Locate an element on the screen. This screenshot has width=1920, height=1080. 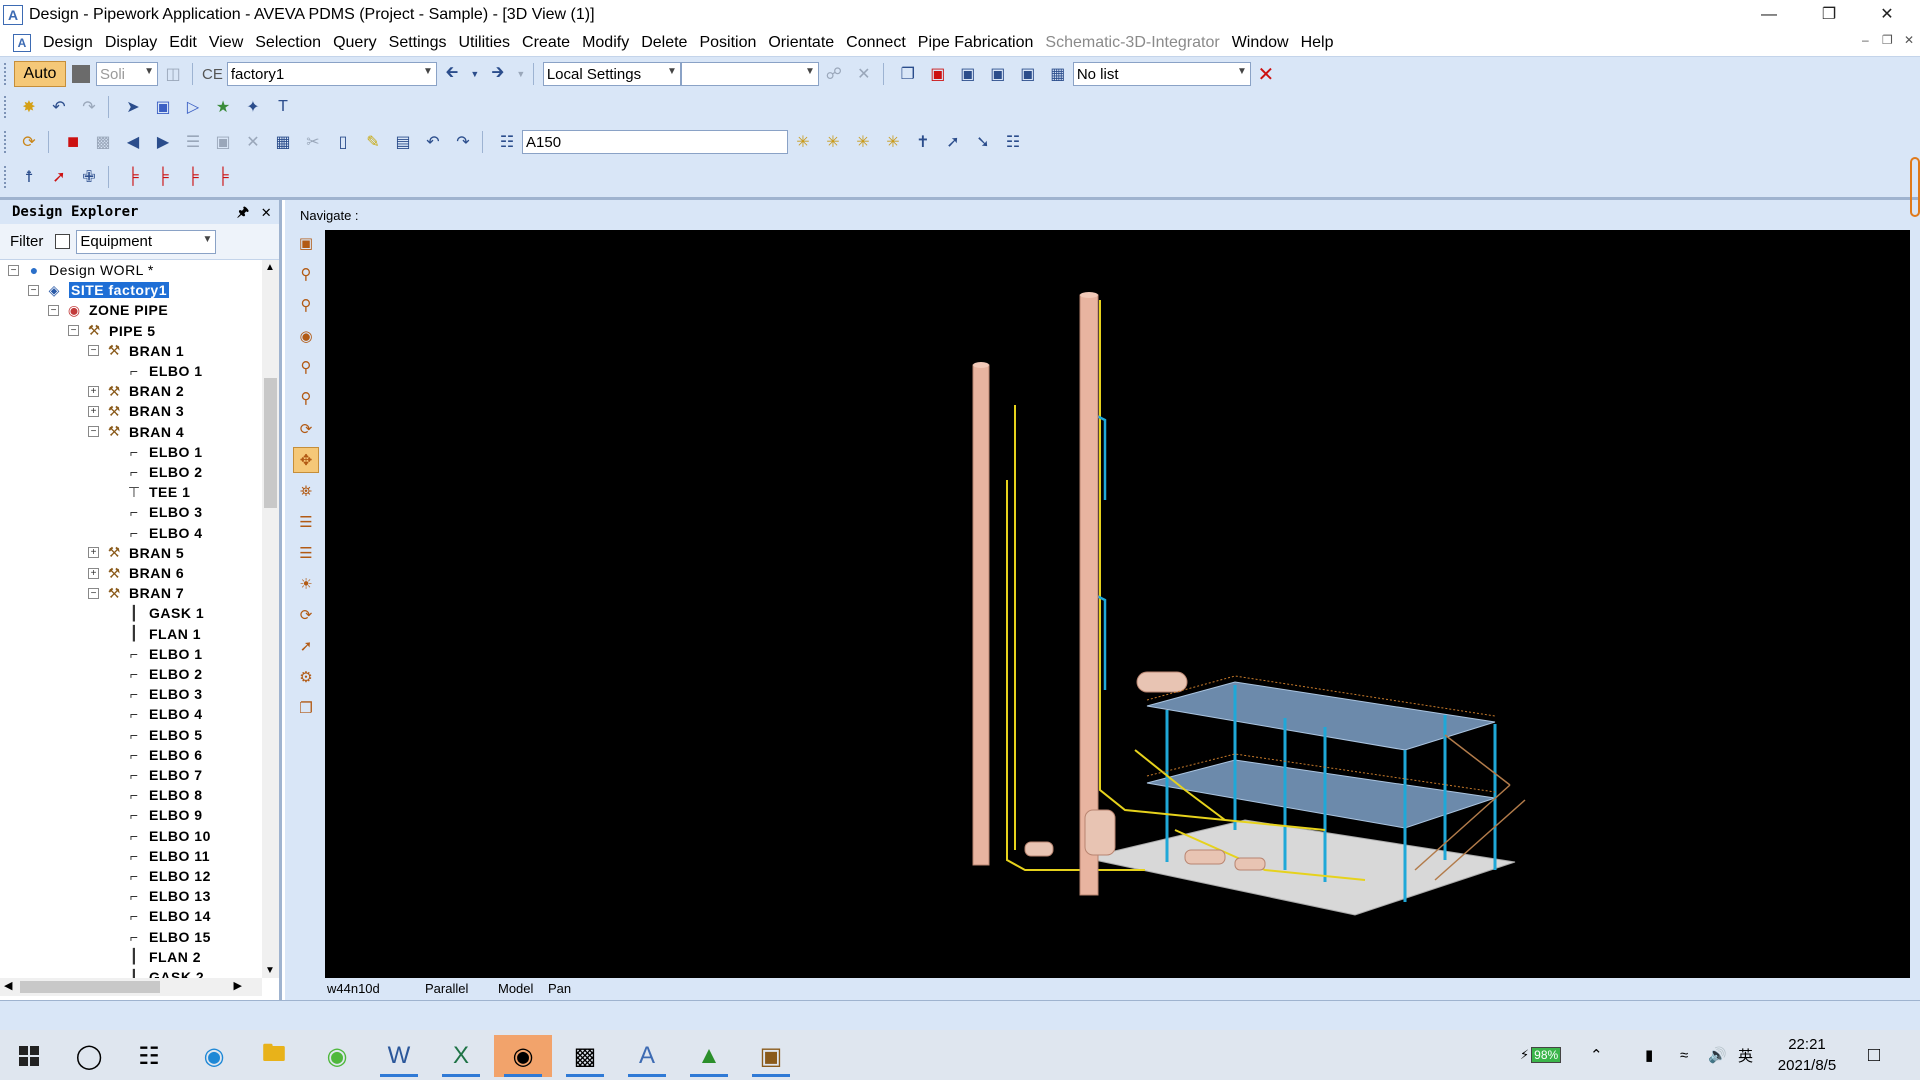
window-restore-icon: ❐ is located at coordinates (306, 708).